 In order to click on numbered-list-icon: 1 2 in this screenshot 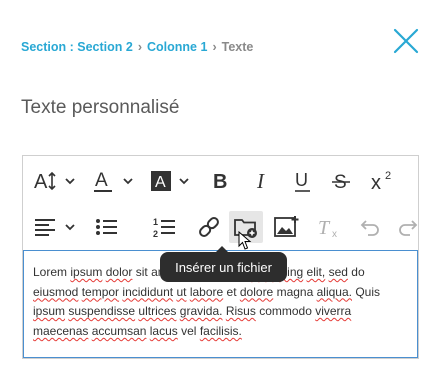, I will do `click(164, 228)`.